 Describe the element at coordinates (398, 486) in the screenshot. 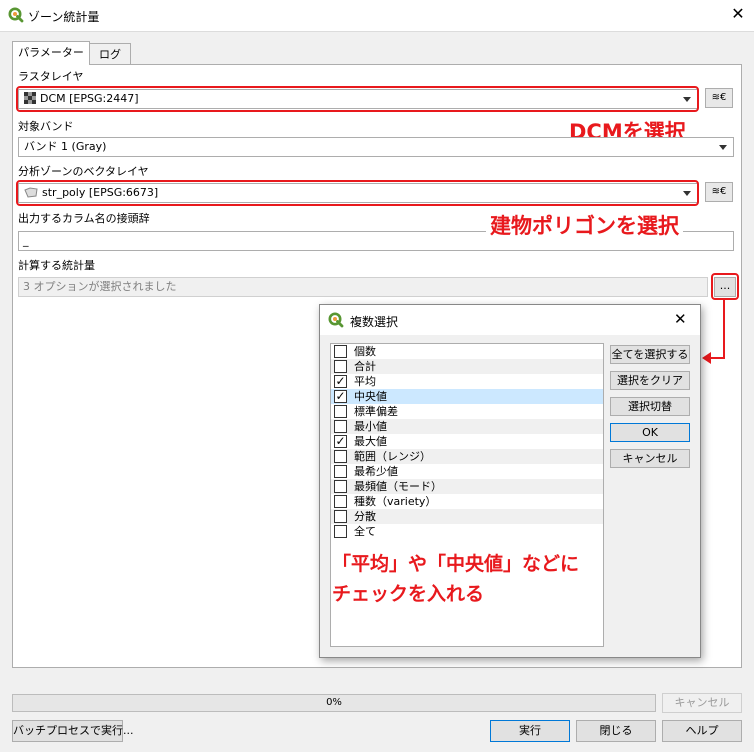

I see `list-item-label: 最頻値（モード）` at that location.